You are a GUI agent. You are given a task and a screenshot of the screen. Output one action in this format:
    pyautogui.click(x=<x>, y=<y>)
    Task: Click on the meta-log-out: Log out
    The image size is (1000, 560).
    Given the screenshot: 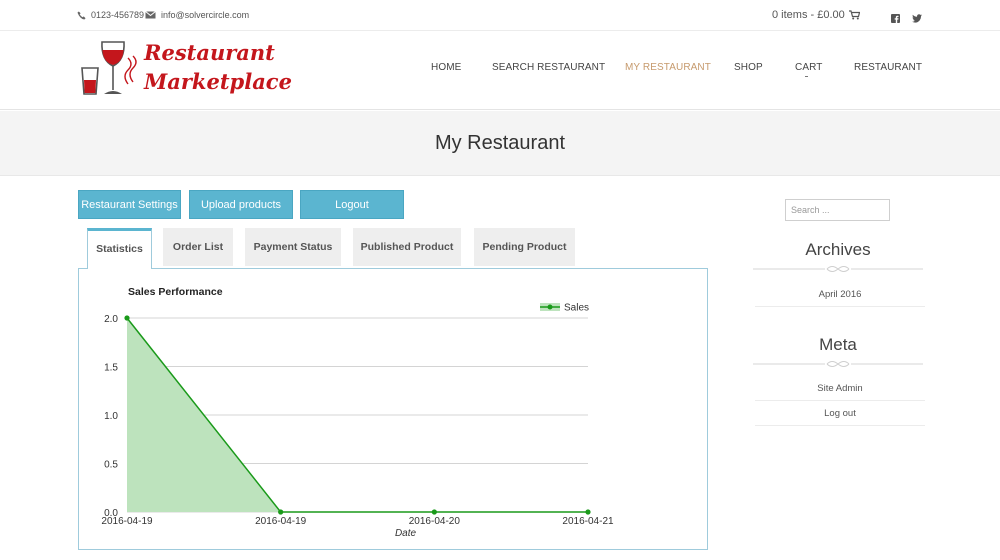 What is the action you would take?
    pyautogui.click(x=840, y=413)
    